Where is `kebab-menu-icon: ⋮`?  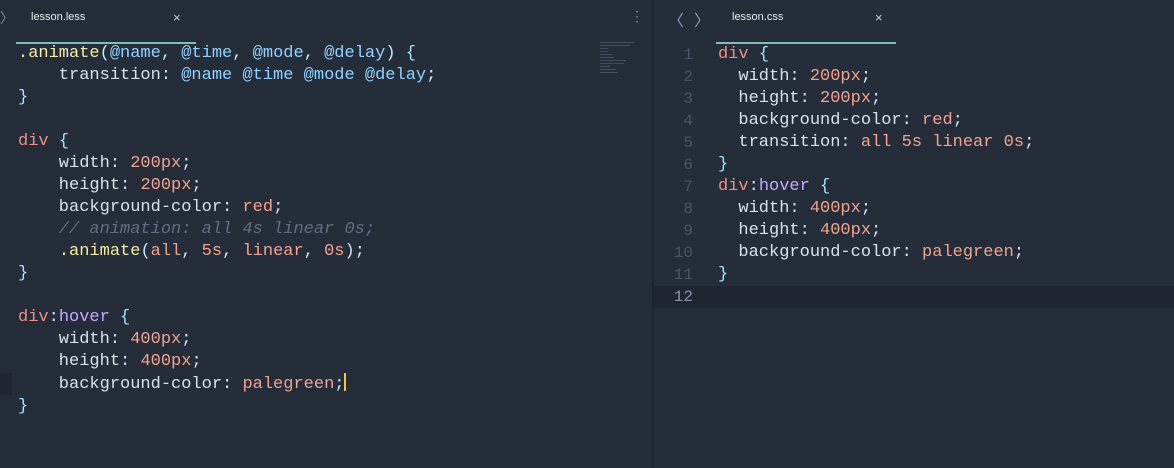 kebab-menu-icon: ⋮ is located at coordinates (637, 16).